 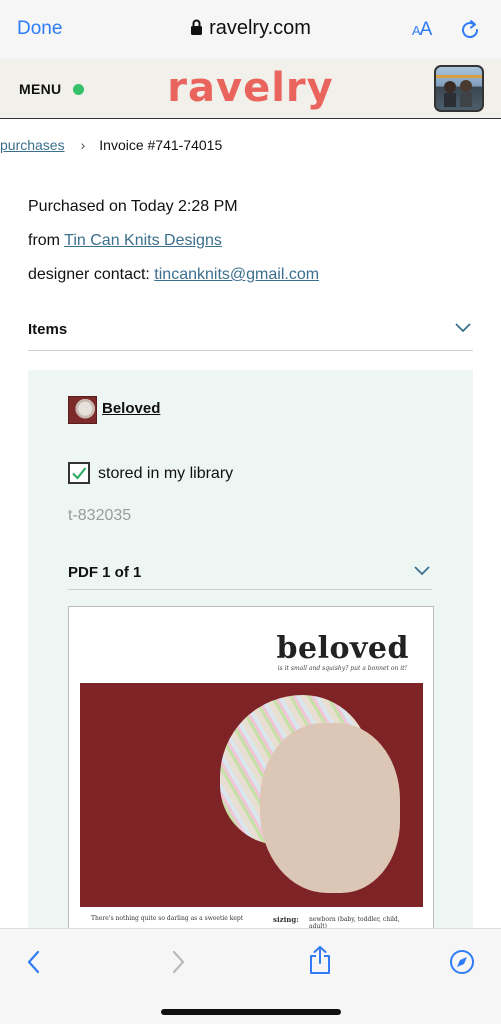 I want to click on items-section-header: Items, so click(x=250, y=336).